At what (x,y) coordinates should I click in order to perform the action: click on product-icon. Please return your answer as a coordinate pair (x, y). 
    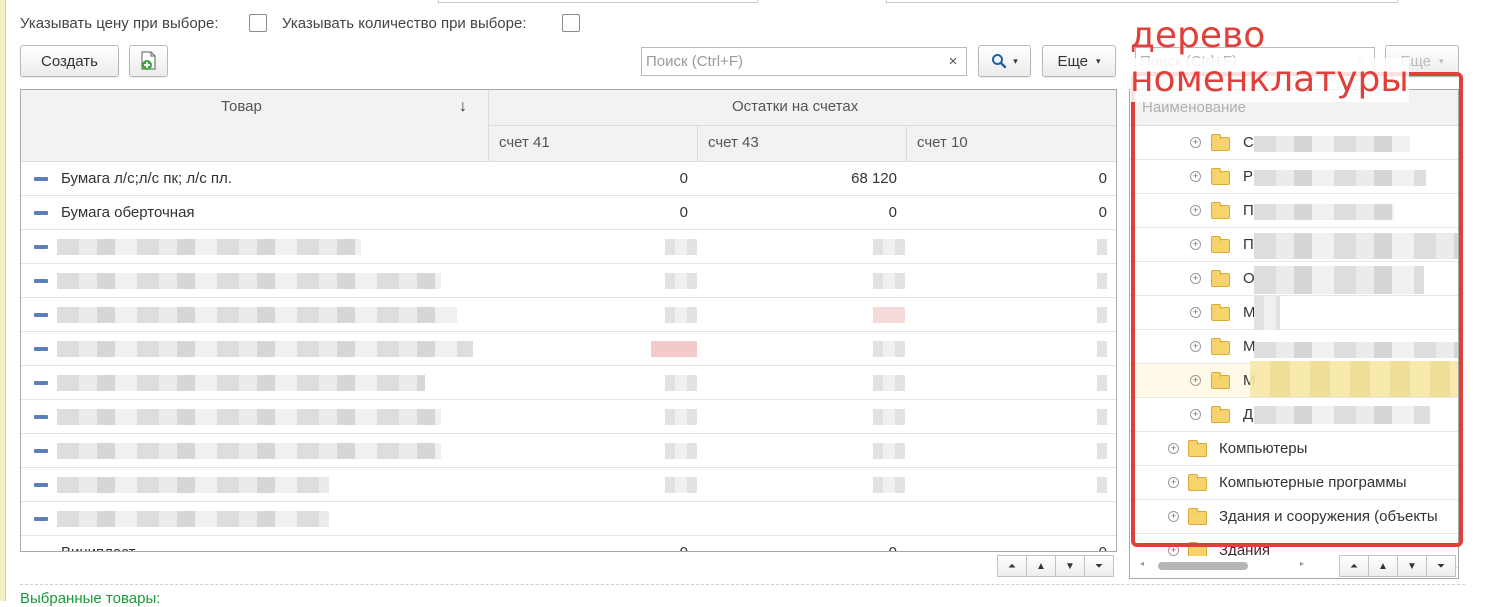
    Looking at the image, I should click on (41, 213).